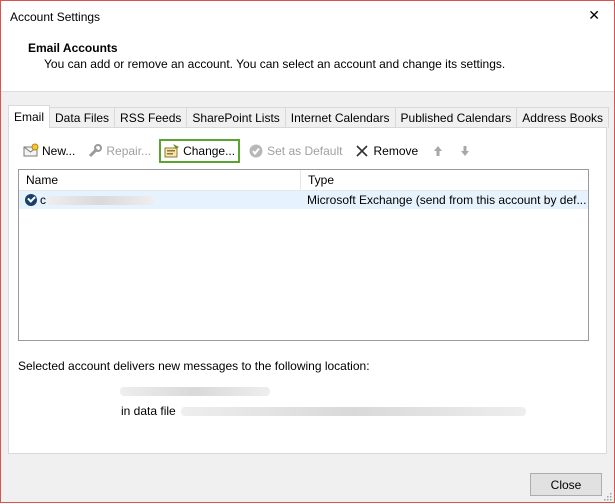 This screenshot has width=615, height=504. Describe the element at coordinates (100, 200) in the screenshot. I see `redacted-account-name` at that location.